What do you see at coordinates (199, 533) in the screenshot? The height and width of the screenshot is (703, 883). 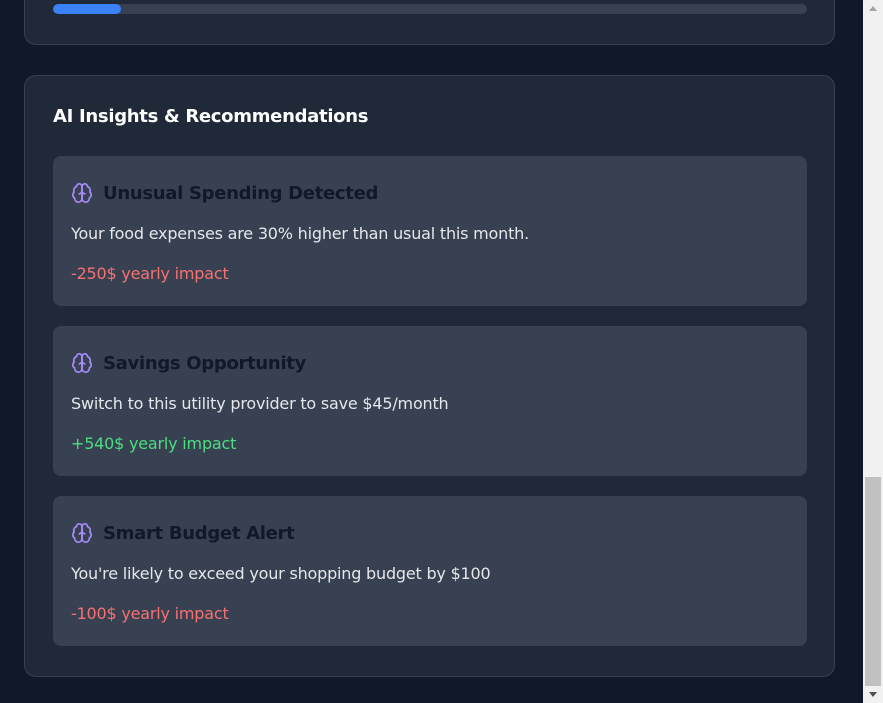 I see `insight-title: Smart Budget Alert` at bounding box center [199, 533].